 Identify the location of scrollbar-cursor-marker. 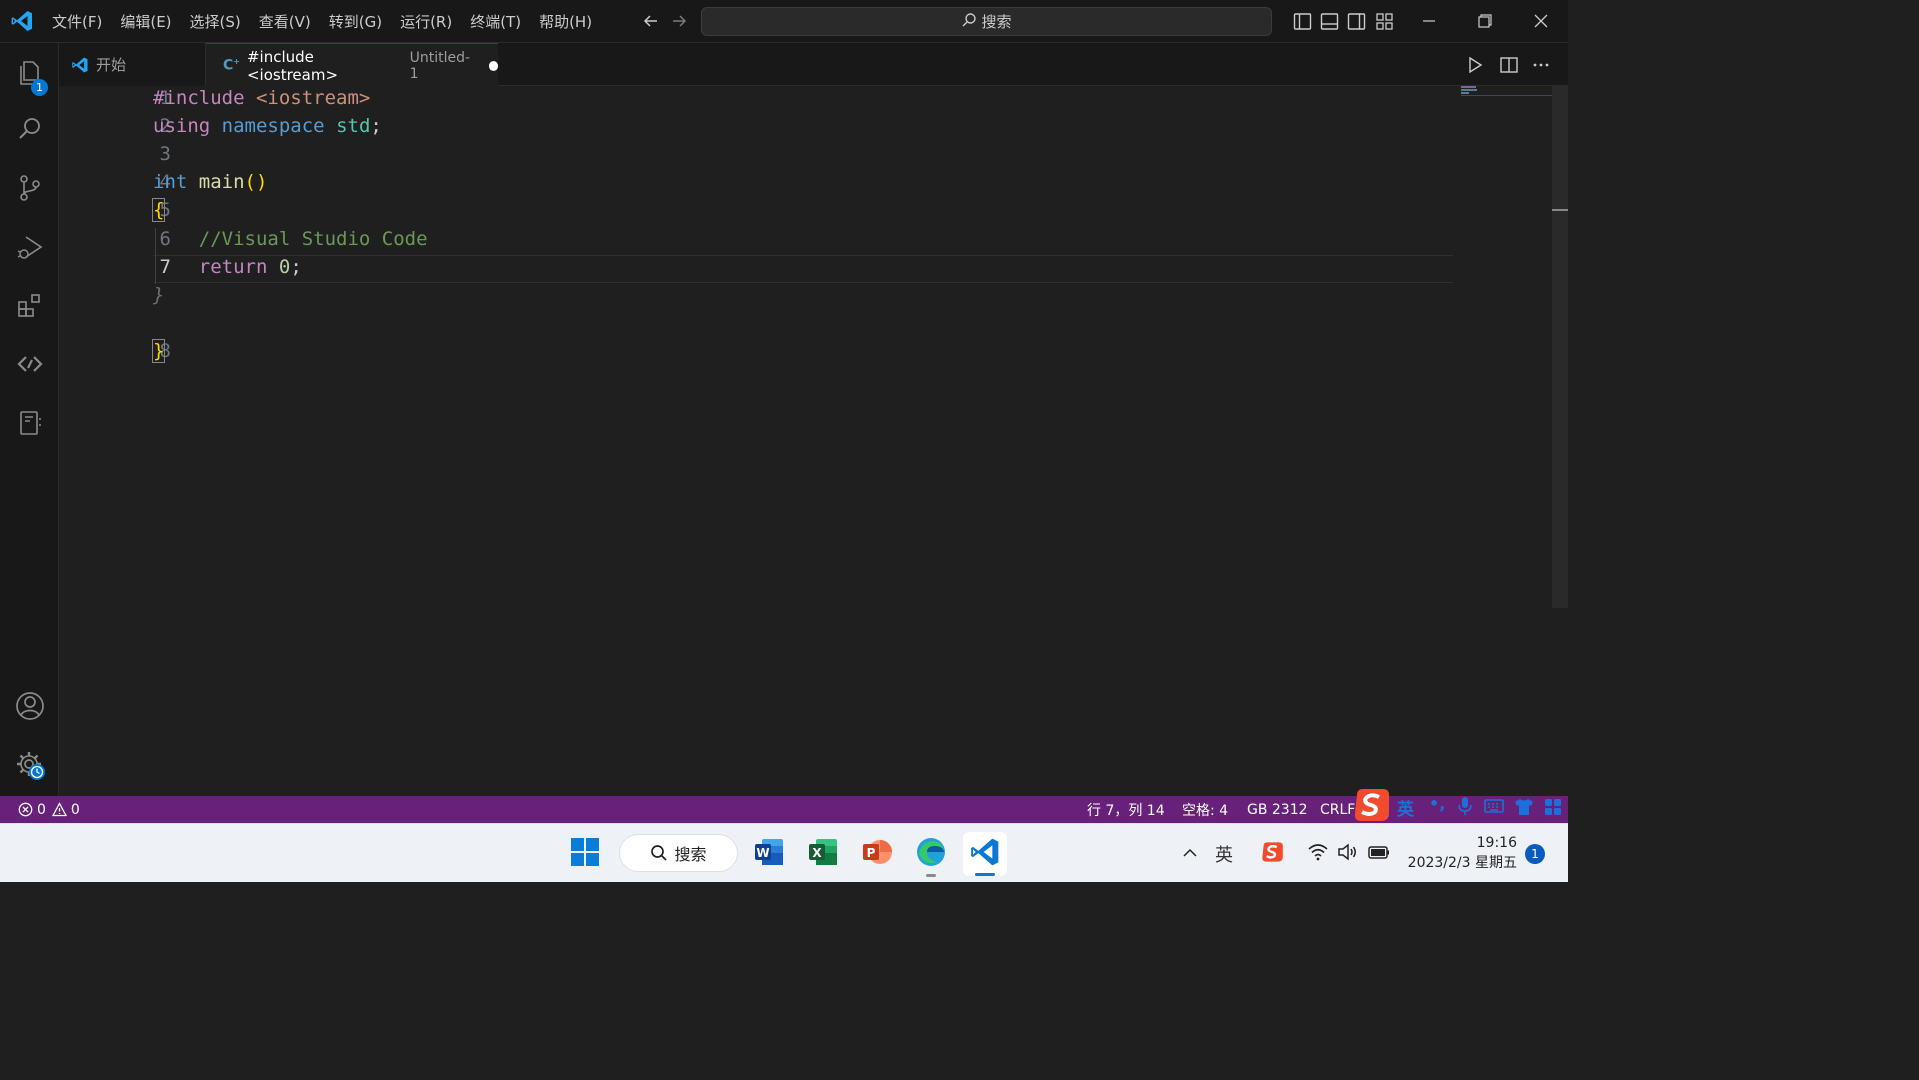
(1560, 210).